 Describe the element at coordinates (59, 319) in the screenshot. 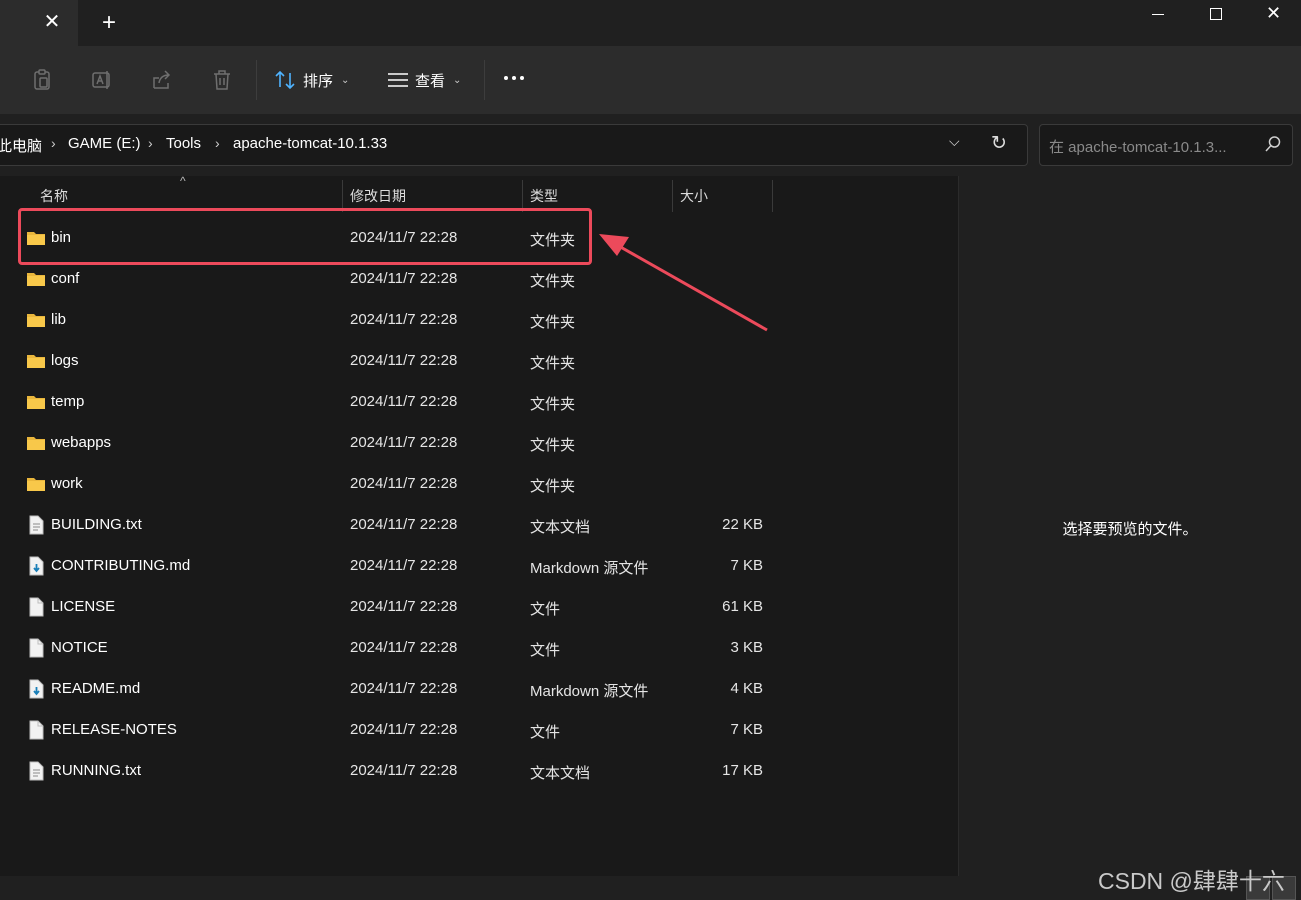

I see `file-name: lib` at that location.